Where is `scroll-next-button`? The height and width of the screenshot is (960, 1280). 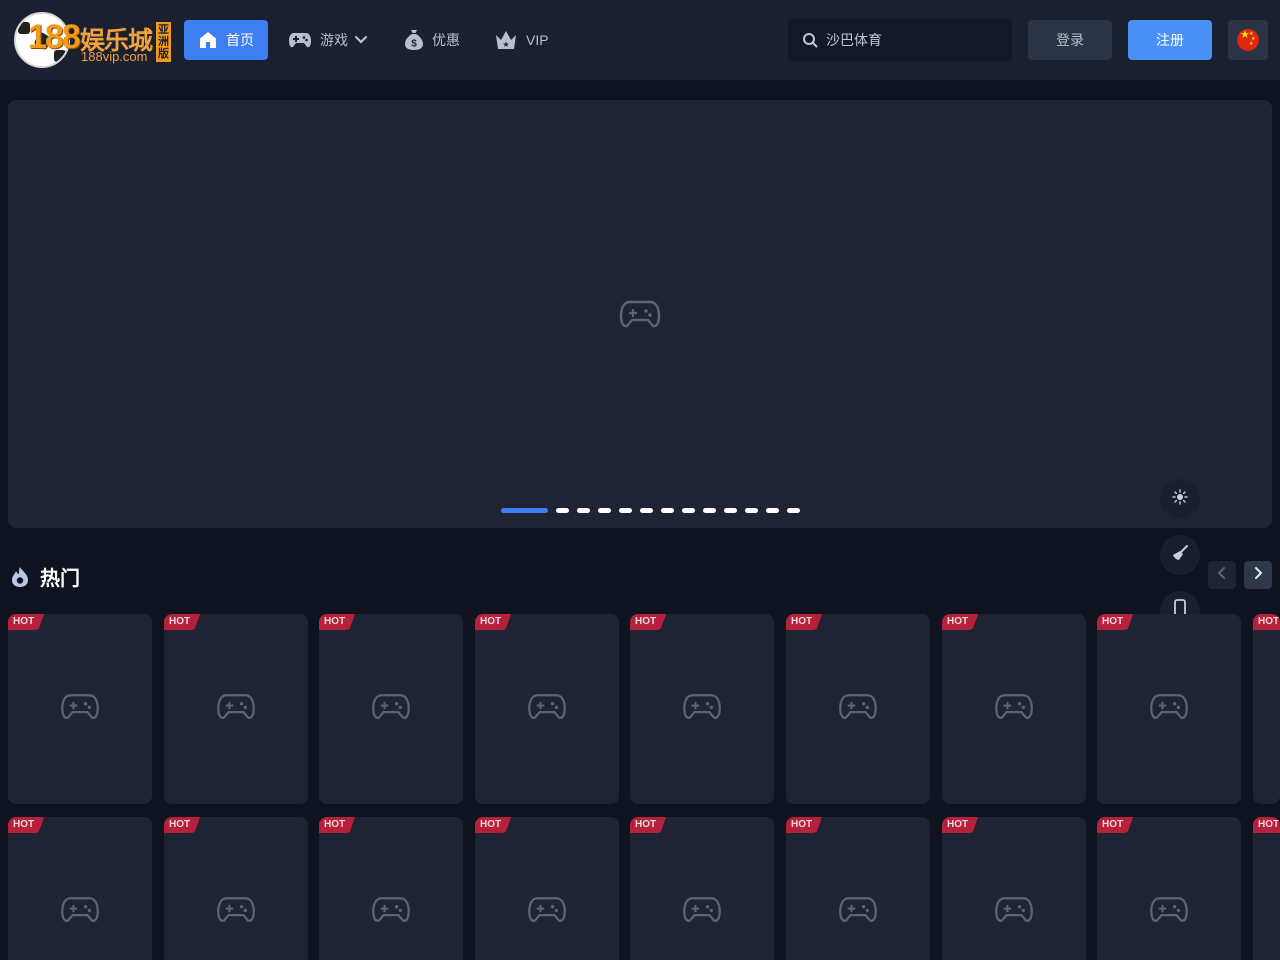 scroll-next-button is located at coordinates (1258, 575).